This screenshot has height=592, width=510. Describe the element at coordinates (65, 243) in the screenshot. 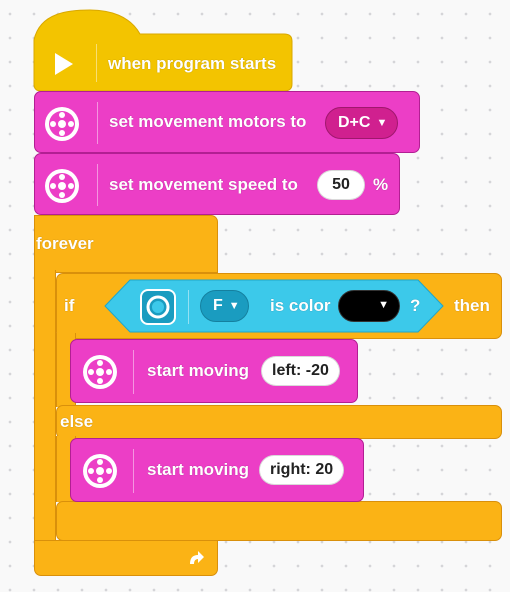

I see `forever-label: forever` at that location.